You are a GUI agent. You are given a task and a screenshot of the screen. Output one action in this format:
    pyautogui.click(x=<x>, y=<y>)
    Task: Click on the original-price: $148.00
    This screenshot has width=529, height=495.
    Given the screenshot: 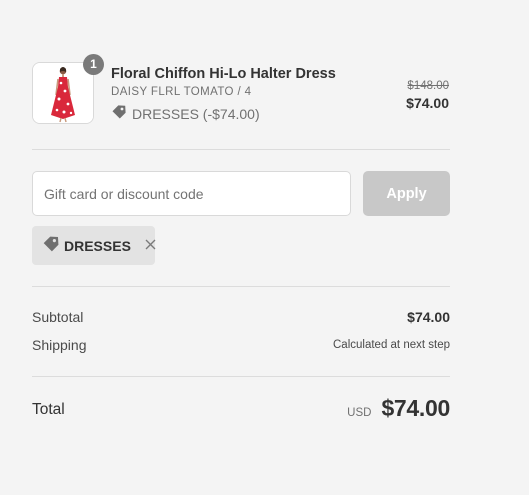 What is the action you would take?
    pyautogui.click(x=428, y=86)
    